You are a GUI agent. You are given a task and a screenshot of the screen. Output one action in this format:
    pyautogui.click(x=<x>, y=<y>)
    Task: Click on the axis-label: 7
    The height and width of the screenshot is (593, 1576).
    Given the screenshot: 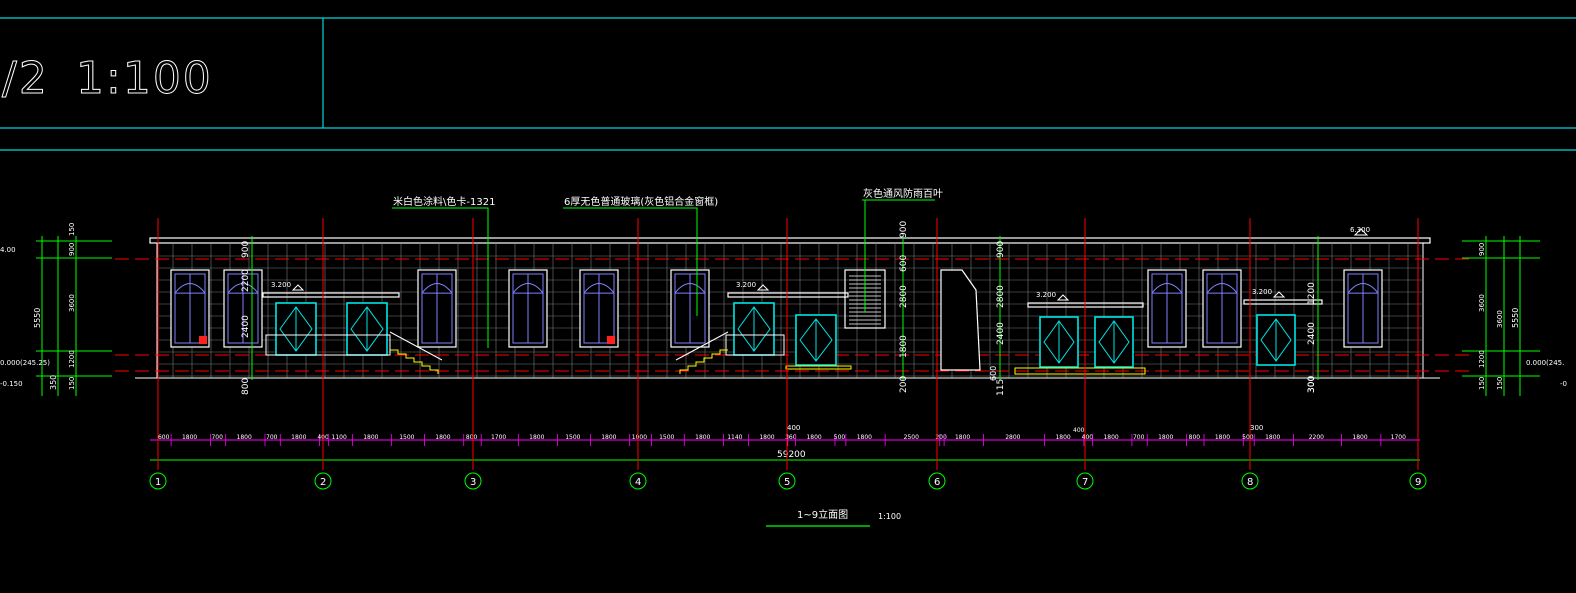 What is the action you would take?
    pyautogui.click(x=1085, y=482)
    